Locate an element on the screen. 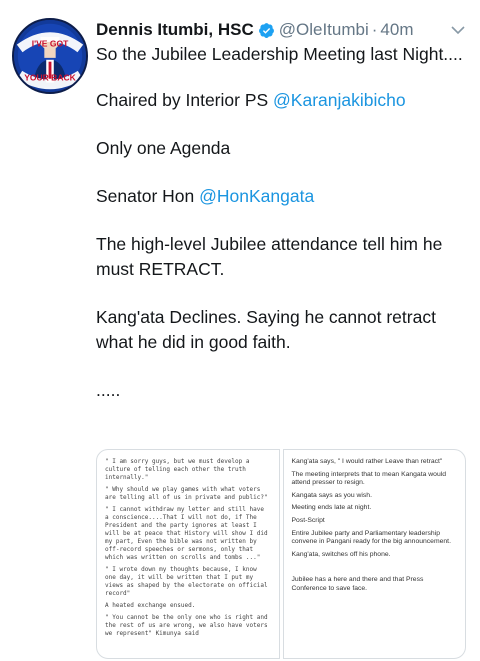 The height and width of the screenshot is (661, 480). tweet-line-senator: Senator Hon @HonKangata is located at coordinates (281, 196).